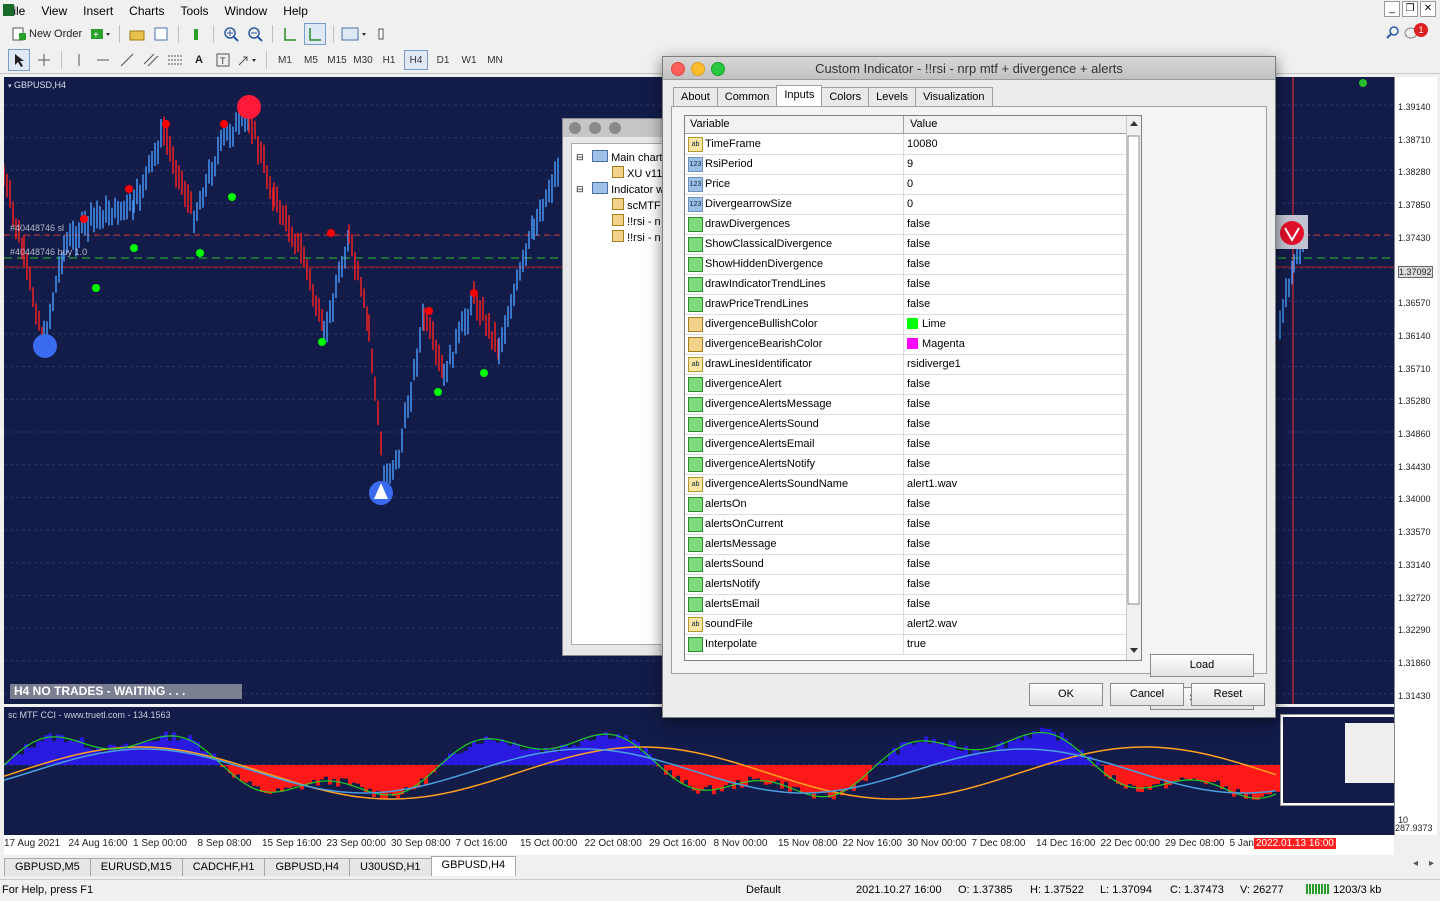 The width and height of the screenshot is (1440, 901). Describe the element at coordinates (1431, 863) in the screenshot. I see `tab-scroll-right-icon: ▸` at that location.